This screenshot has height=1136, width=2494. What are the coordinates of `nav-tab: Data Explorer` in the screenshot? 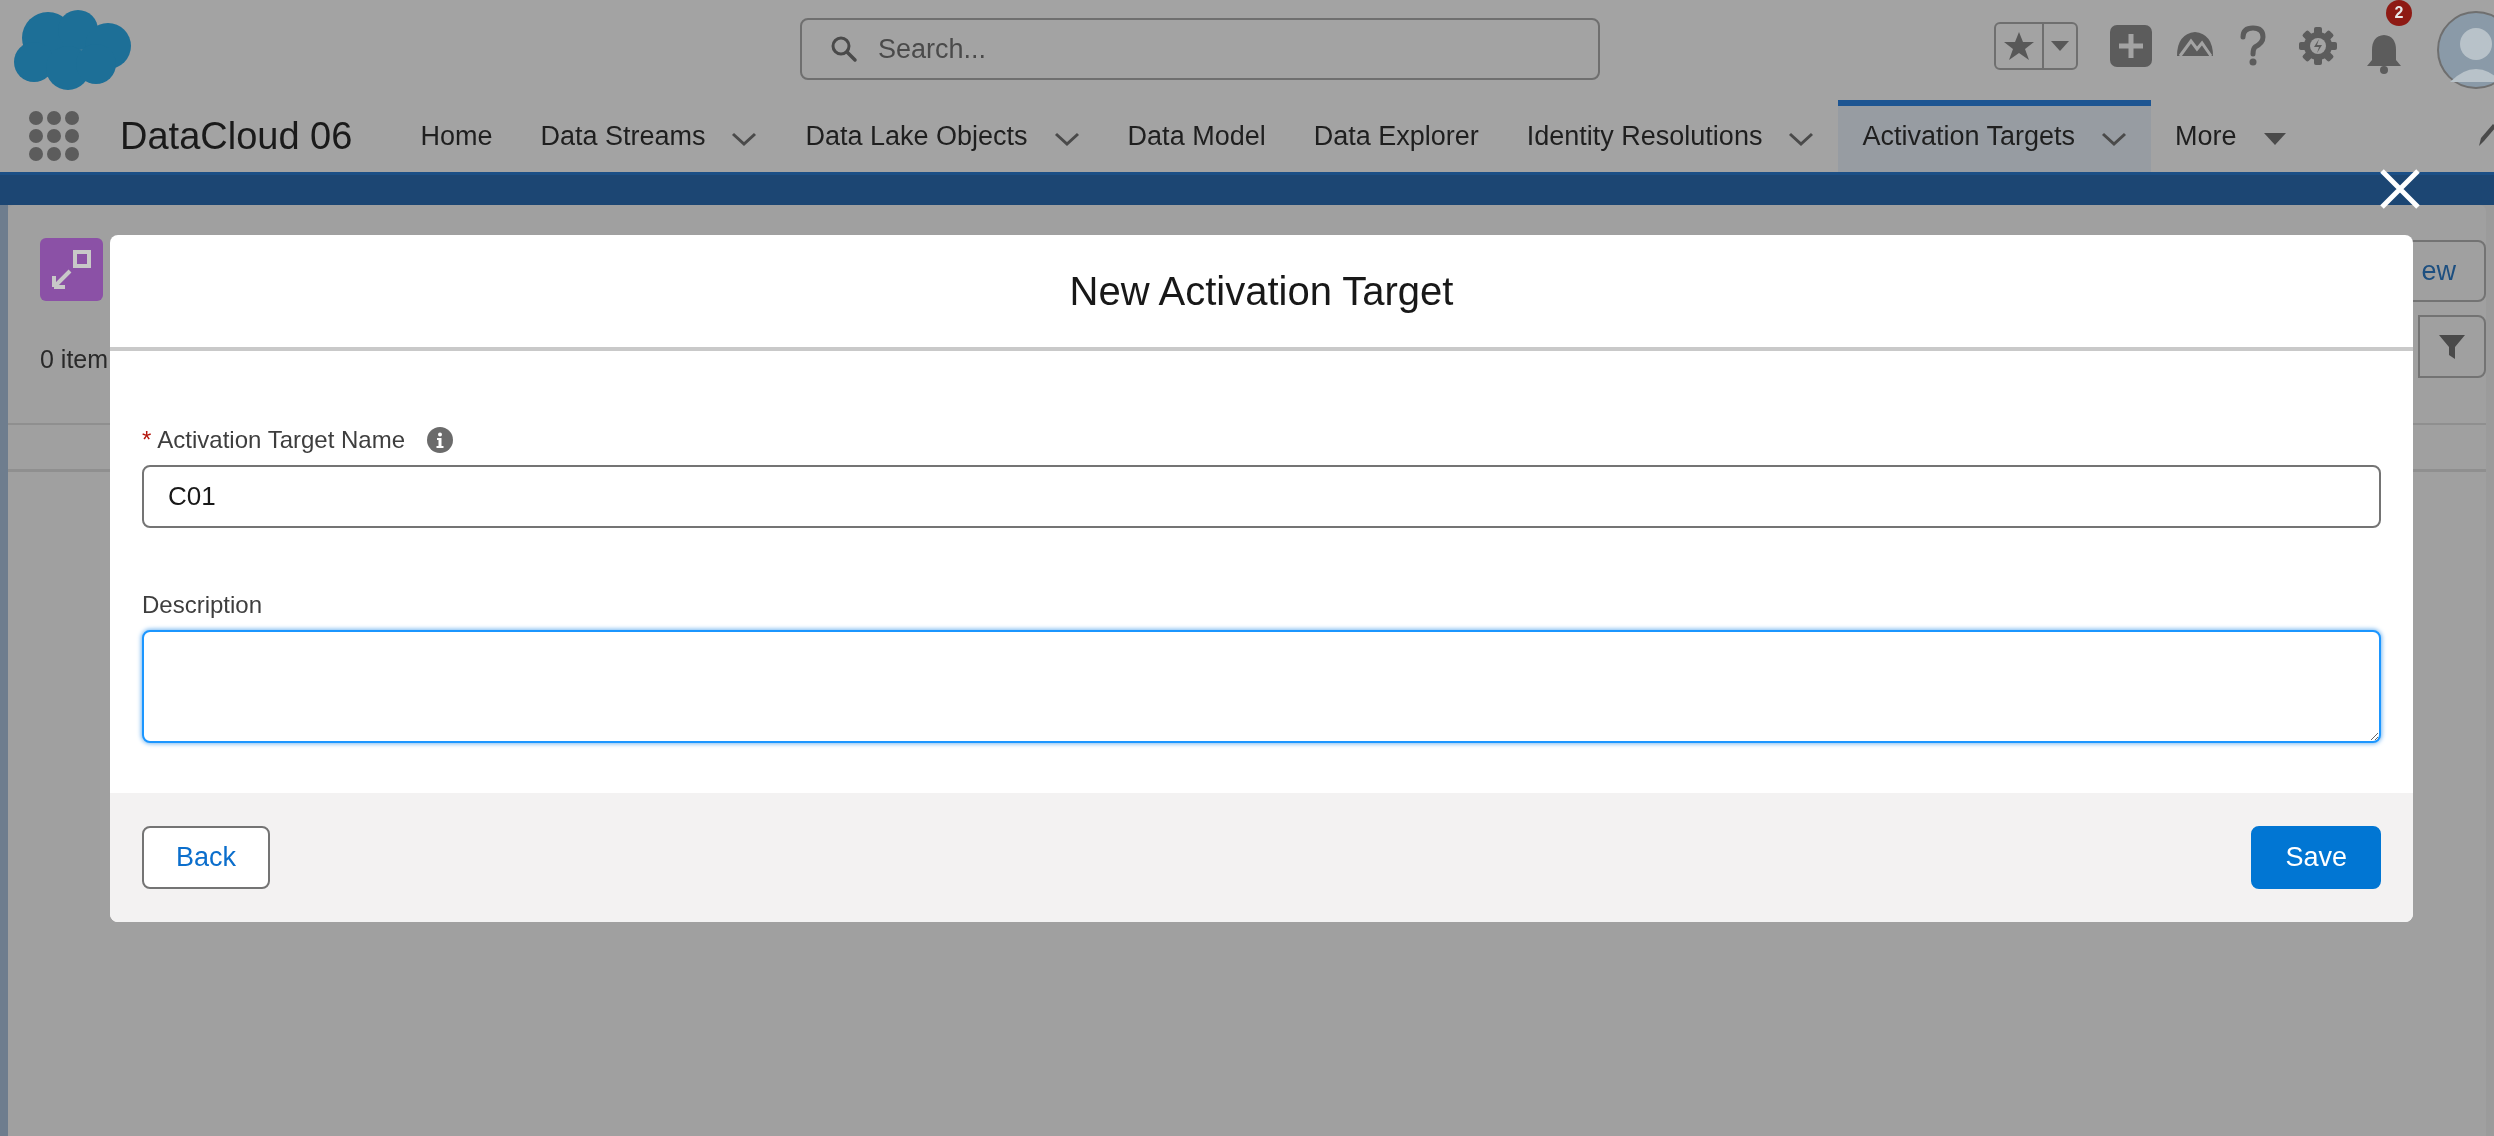 It's located at (1396, 136).